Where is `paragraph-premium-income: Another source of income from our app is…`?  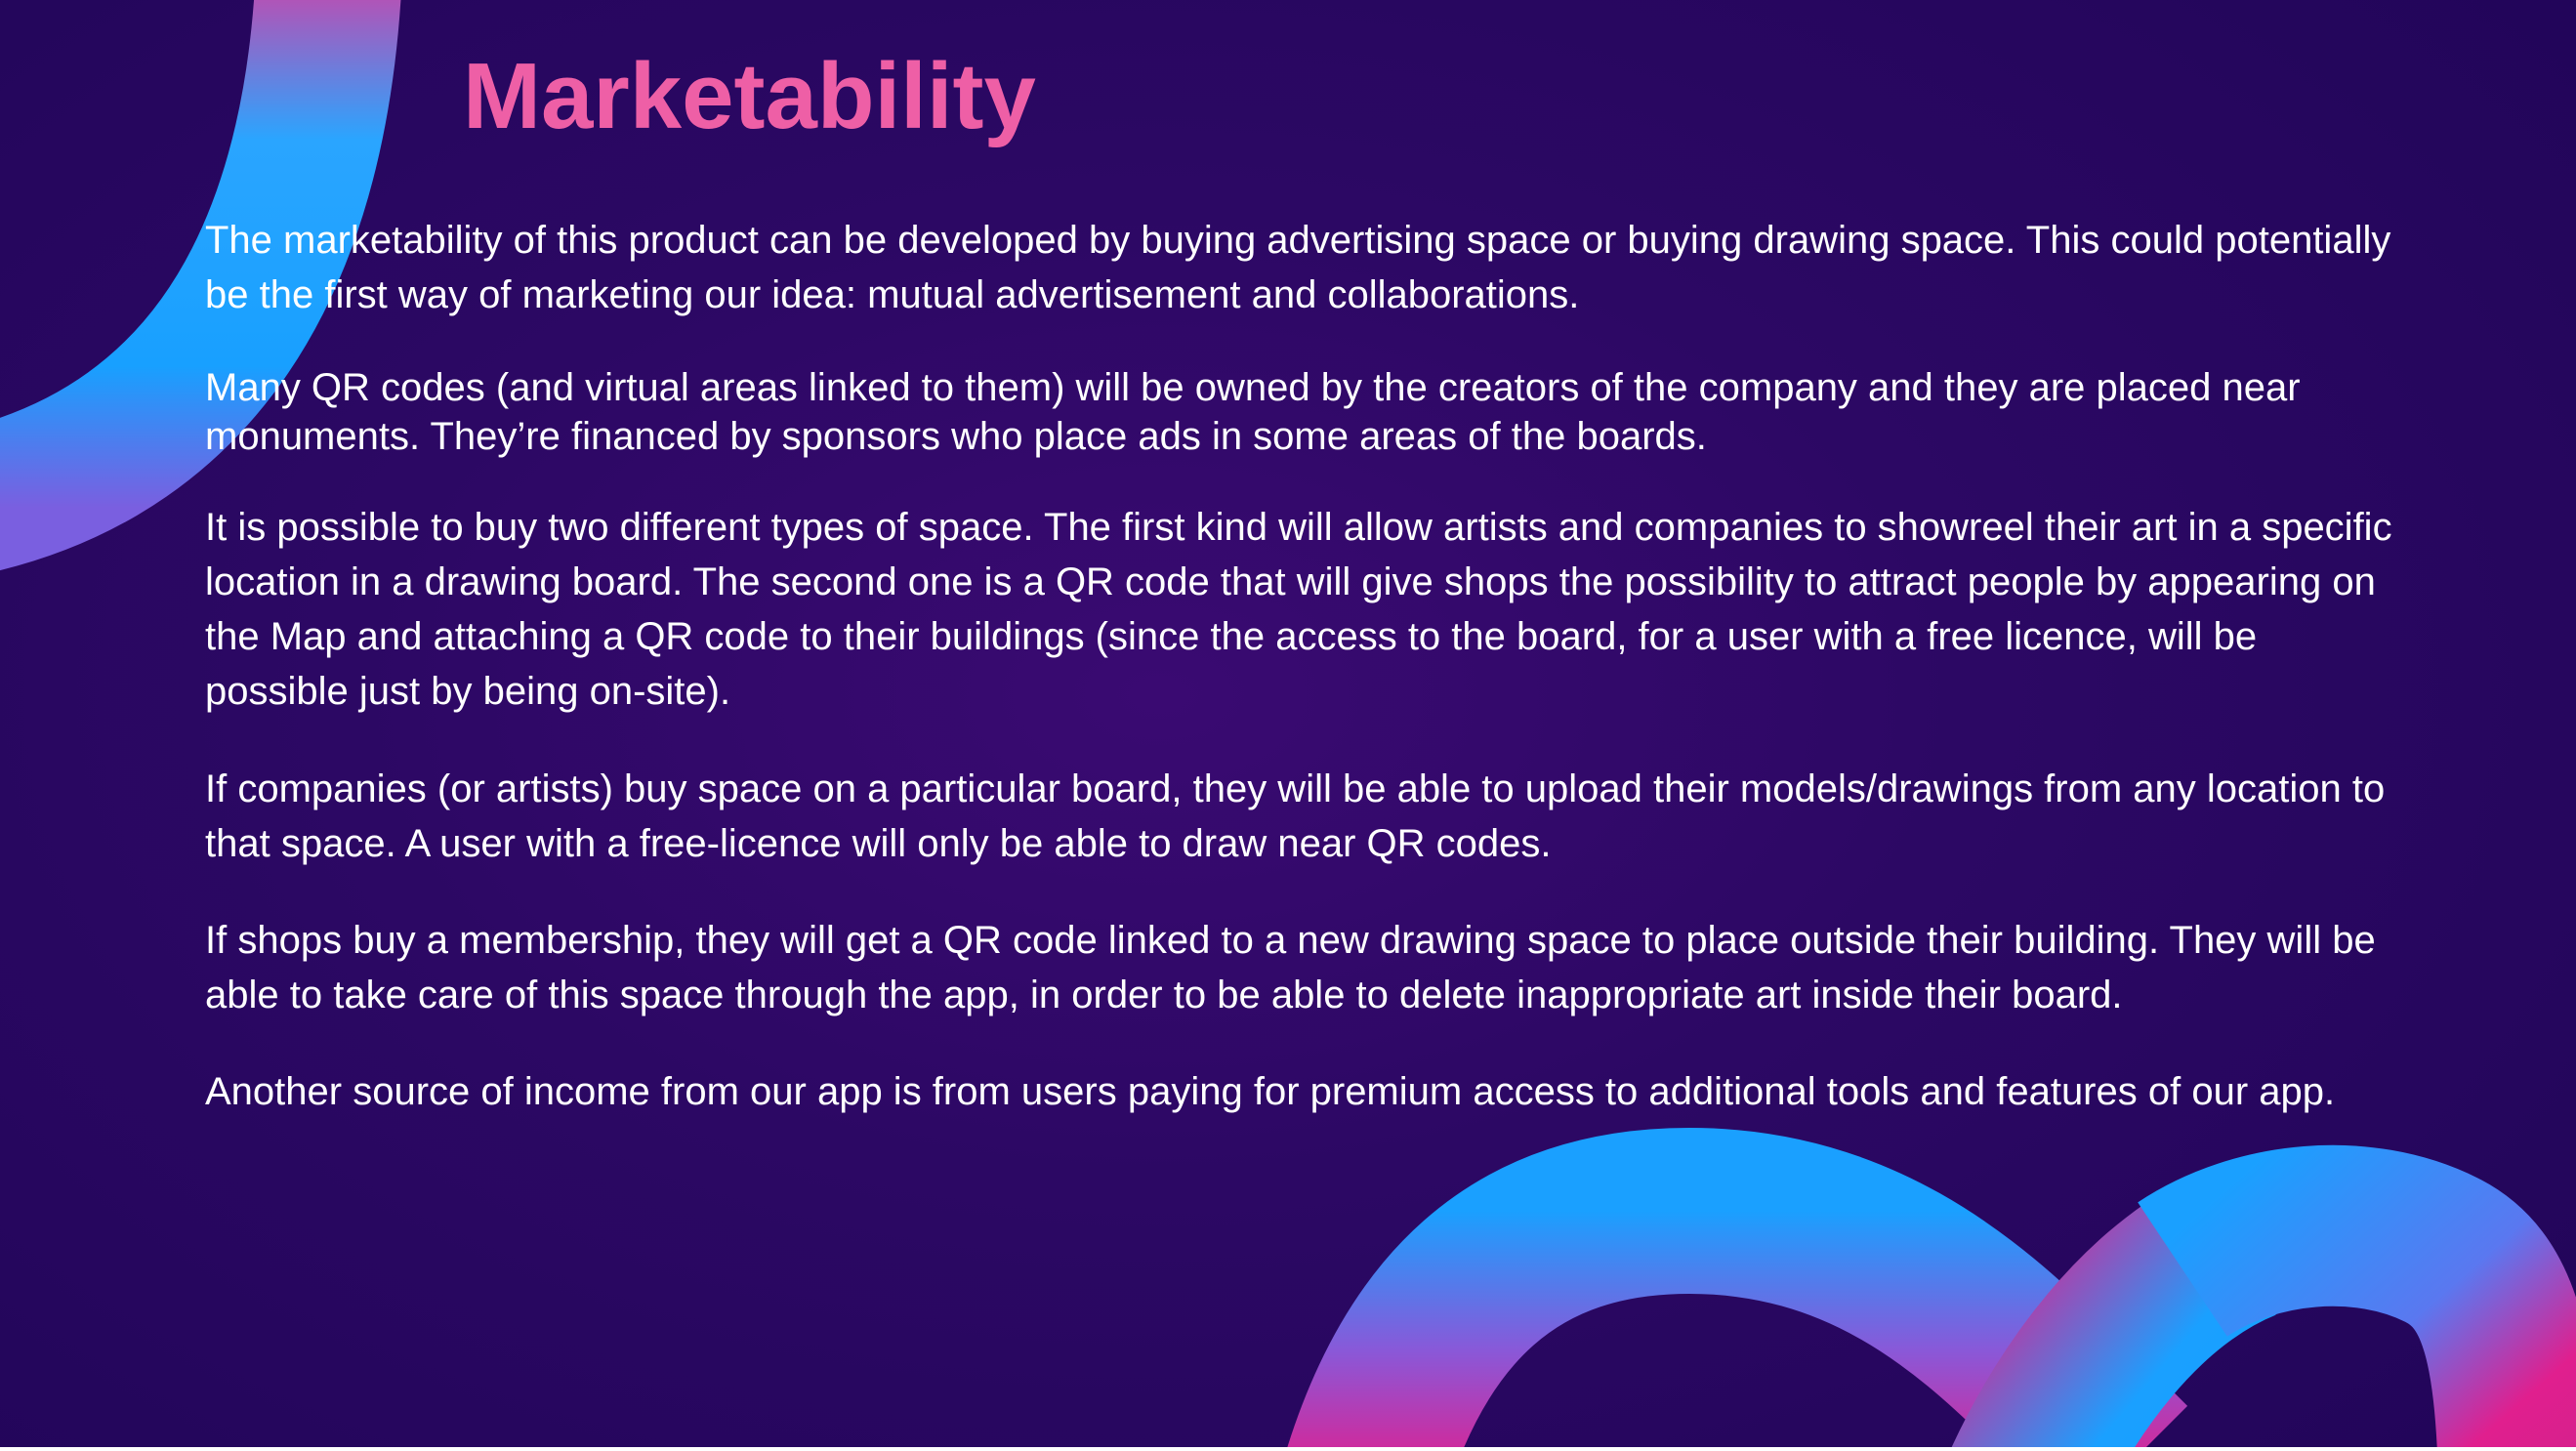
paragraph-premium-income: Another source of income from our app is… is located at coordinates (1271, 1091).